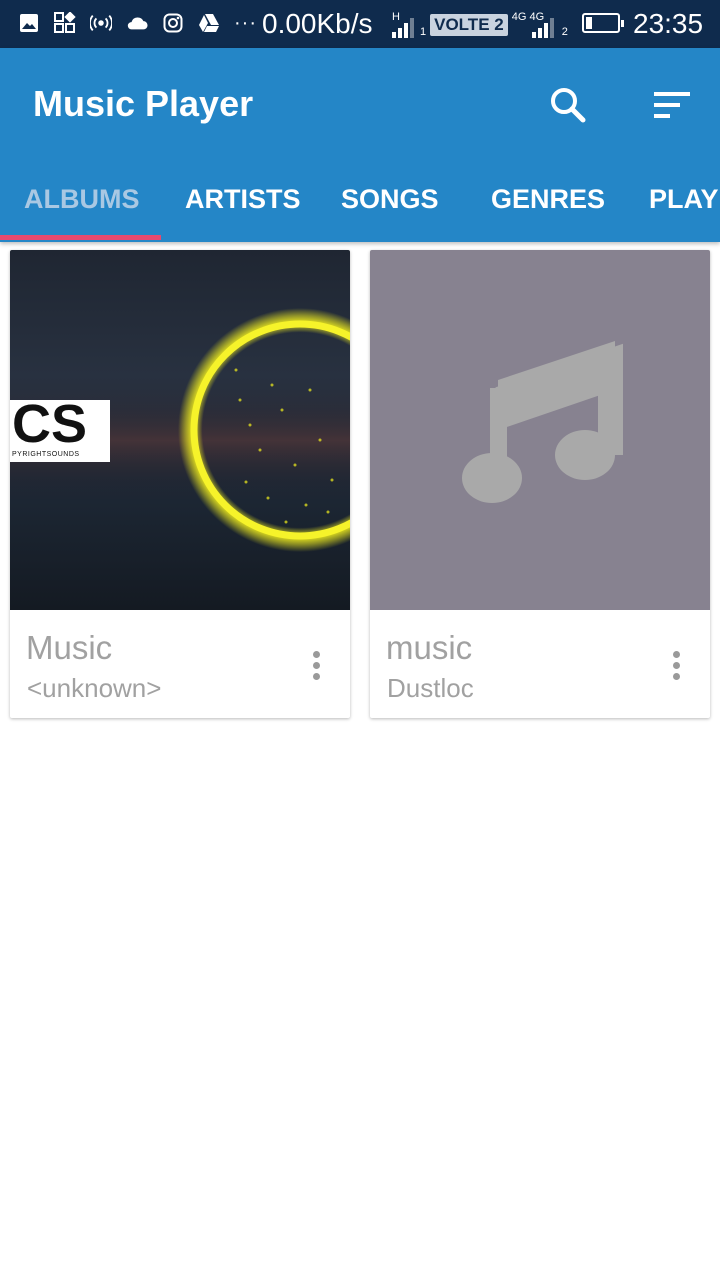 The height and width of the screenshot is (1280, 720). What do you see at coordinates (423, 32) in the screenshot?
I see `sim1-index: 1` at bounding box center [423, 32].